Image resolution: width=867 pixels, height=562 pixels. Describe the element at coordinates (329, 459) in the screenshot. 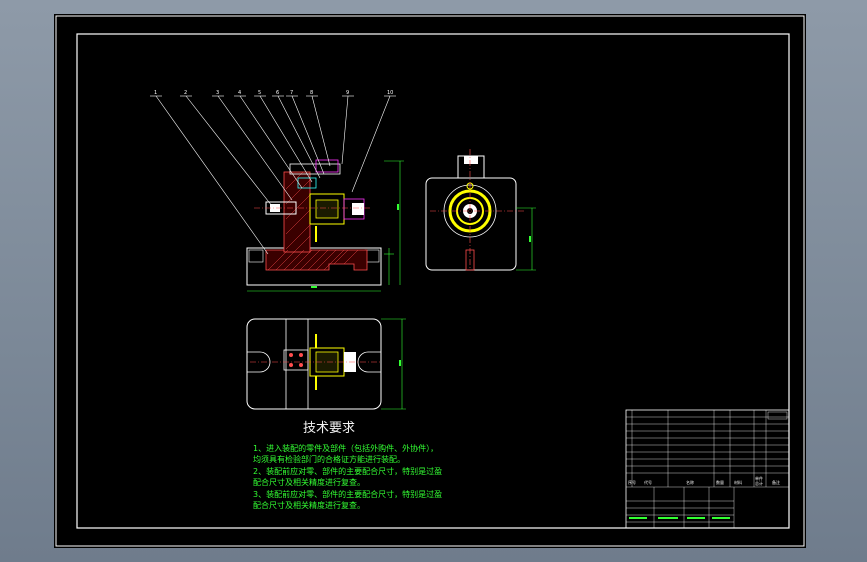

I see `tech-line-2: 均须具有检验部门的合格证方能进行装配。` at that location.